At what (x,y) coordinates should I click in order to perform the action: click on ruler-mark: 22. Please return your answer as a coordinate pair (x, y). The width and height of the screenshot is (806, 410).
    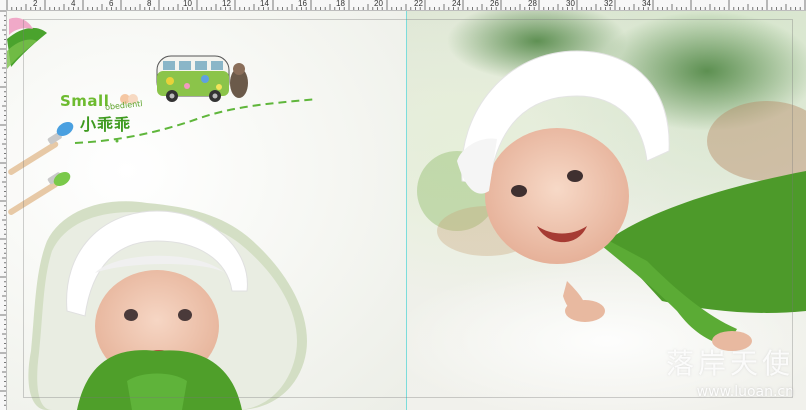
    Looking at the image, I should click on (418, 4).